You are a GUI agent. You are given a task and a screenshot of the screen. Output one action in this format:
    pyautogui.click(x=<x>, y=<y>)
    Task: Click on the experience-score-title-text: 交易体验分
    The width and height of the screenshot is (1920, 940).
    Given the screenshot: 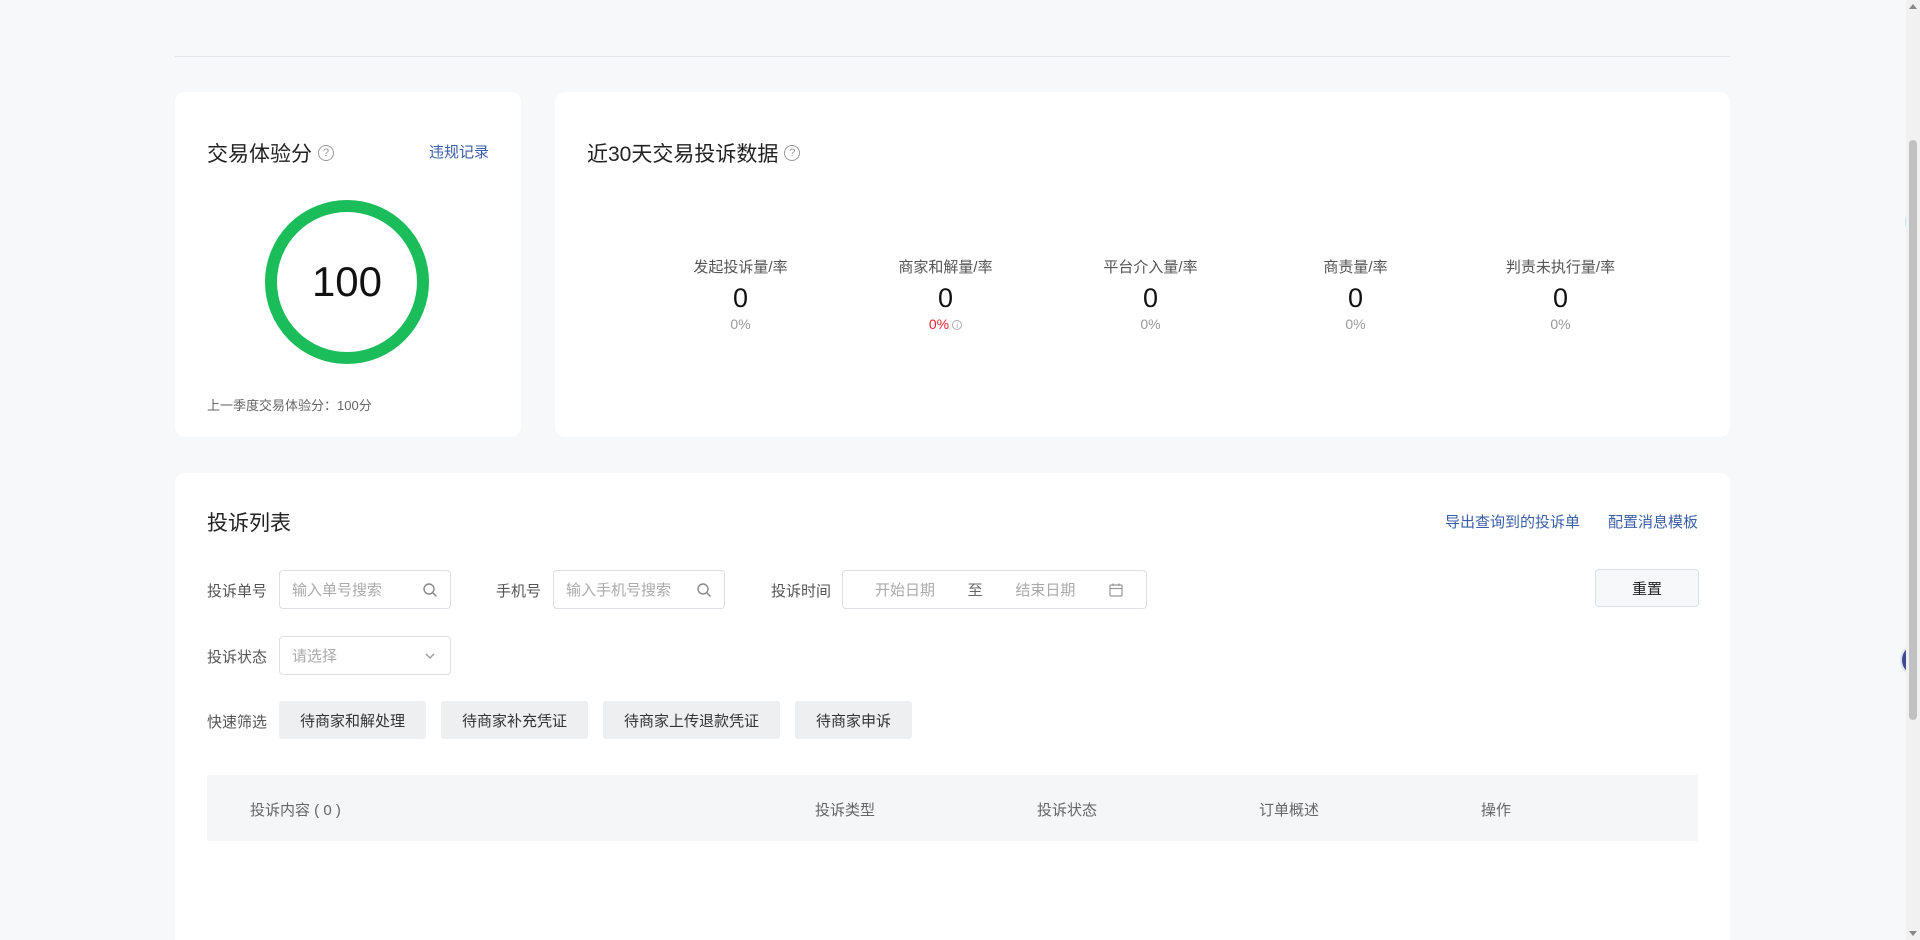 What is the action you would take?
    pyautogui.click(x=259, y=154)
    